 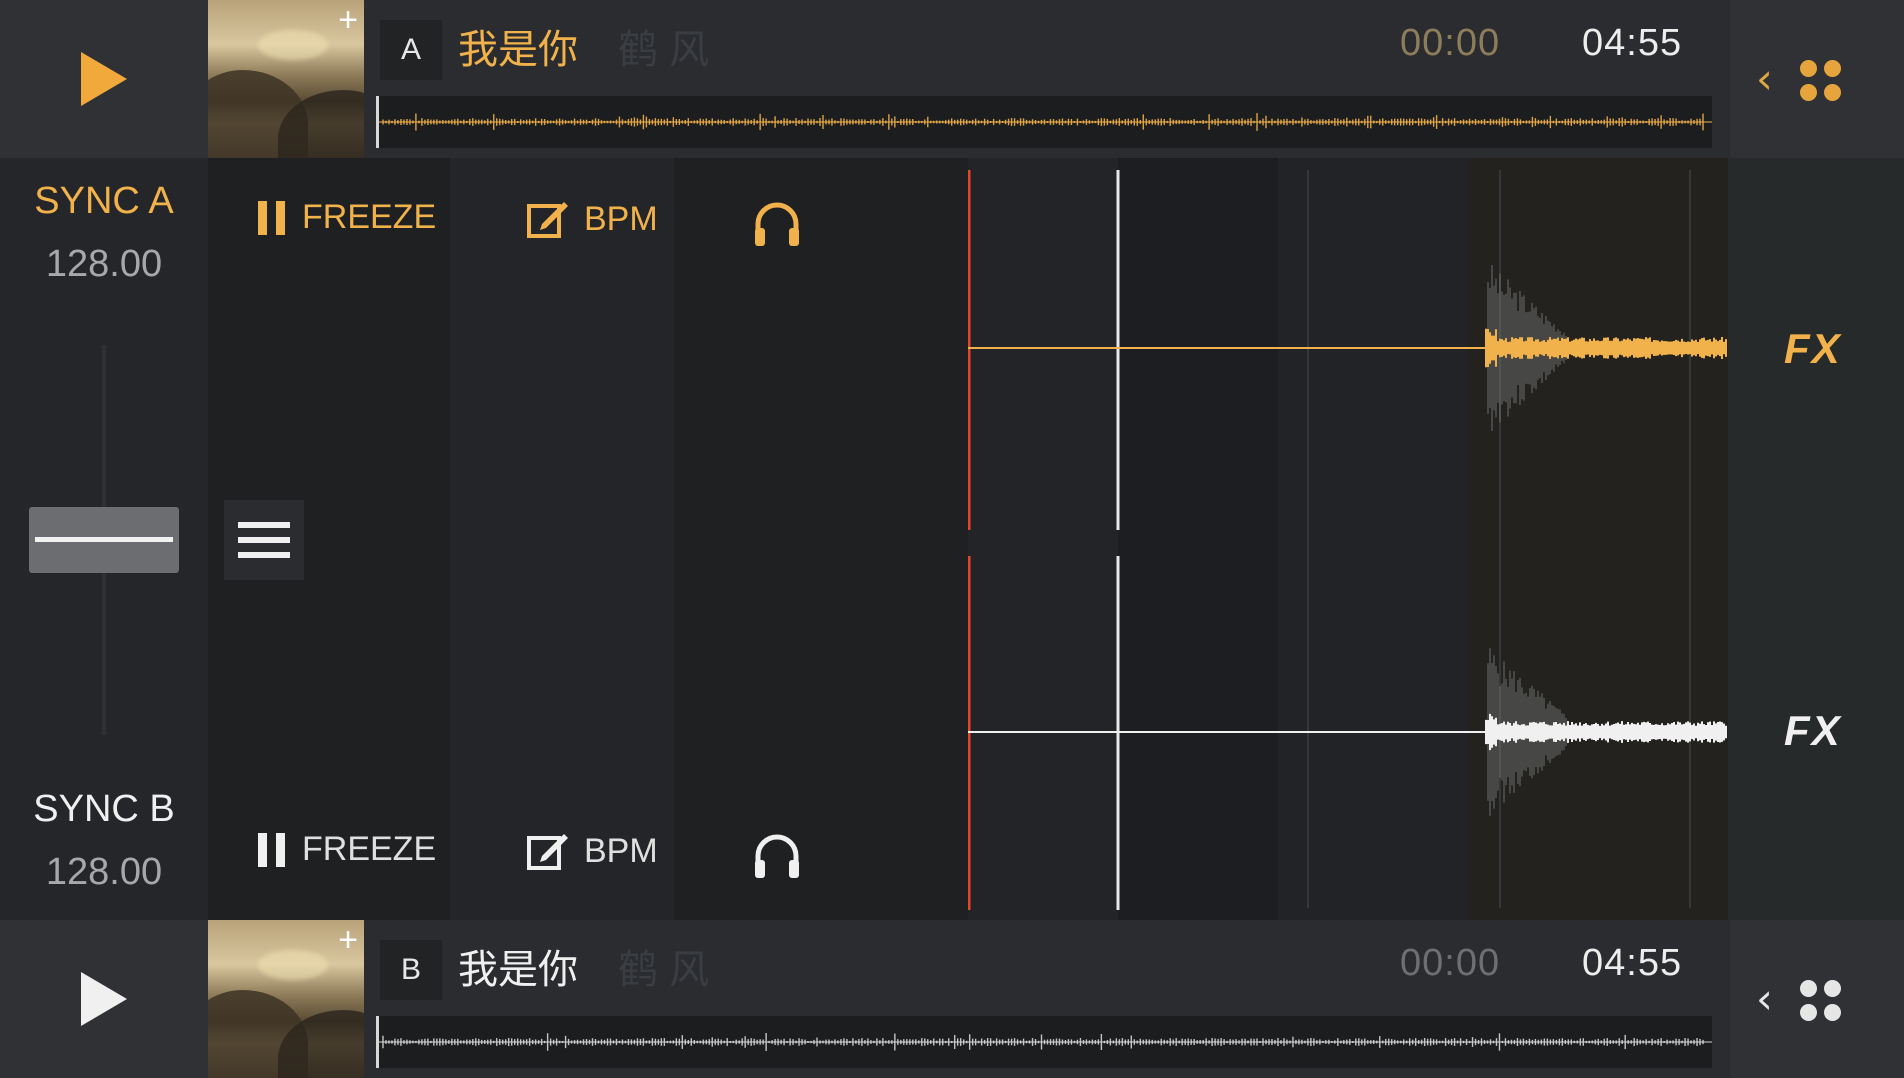 I want to click on sync-a-button: SYNC A, so click(x=104, y=201).